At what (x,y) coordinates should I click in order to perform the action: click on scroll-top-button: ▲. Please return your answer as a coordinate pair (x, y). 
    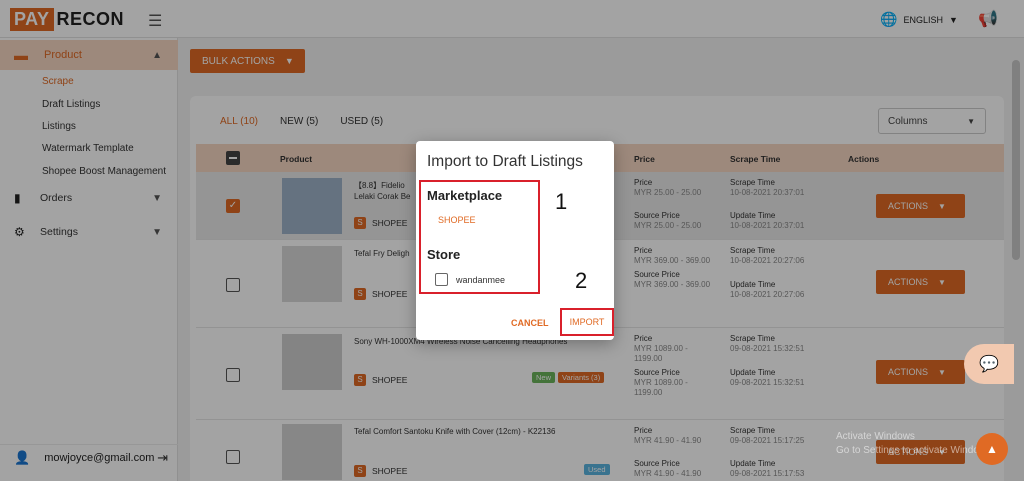
    Looking at the image, I should click on (992, 449).